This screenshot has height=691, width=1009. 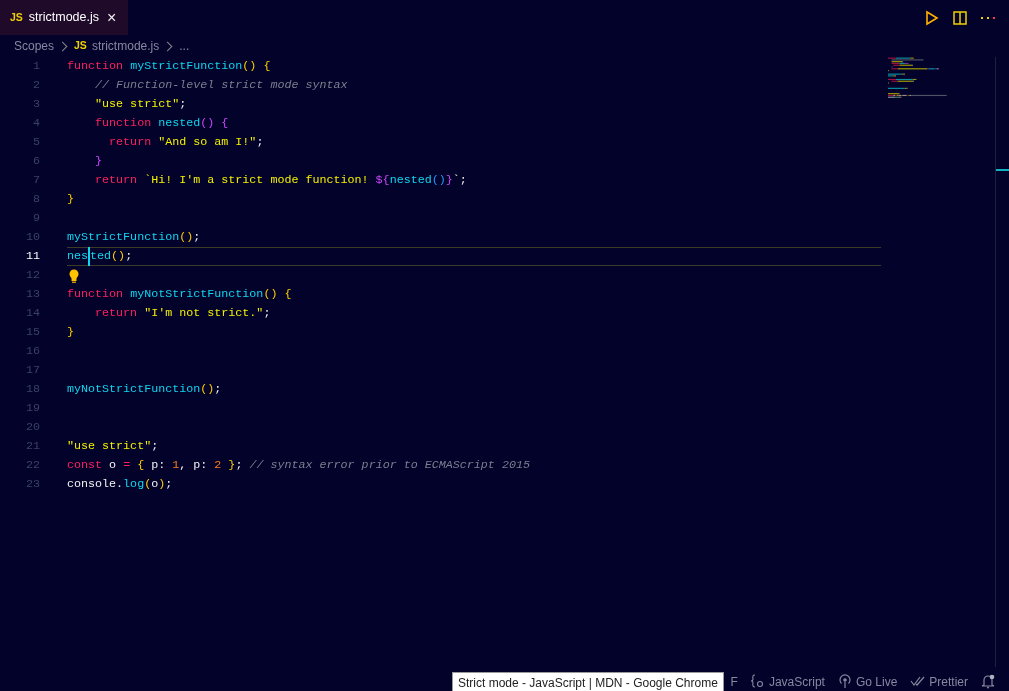 I want to click on run-icon, so click(x=932, y=17).